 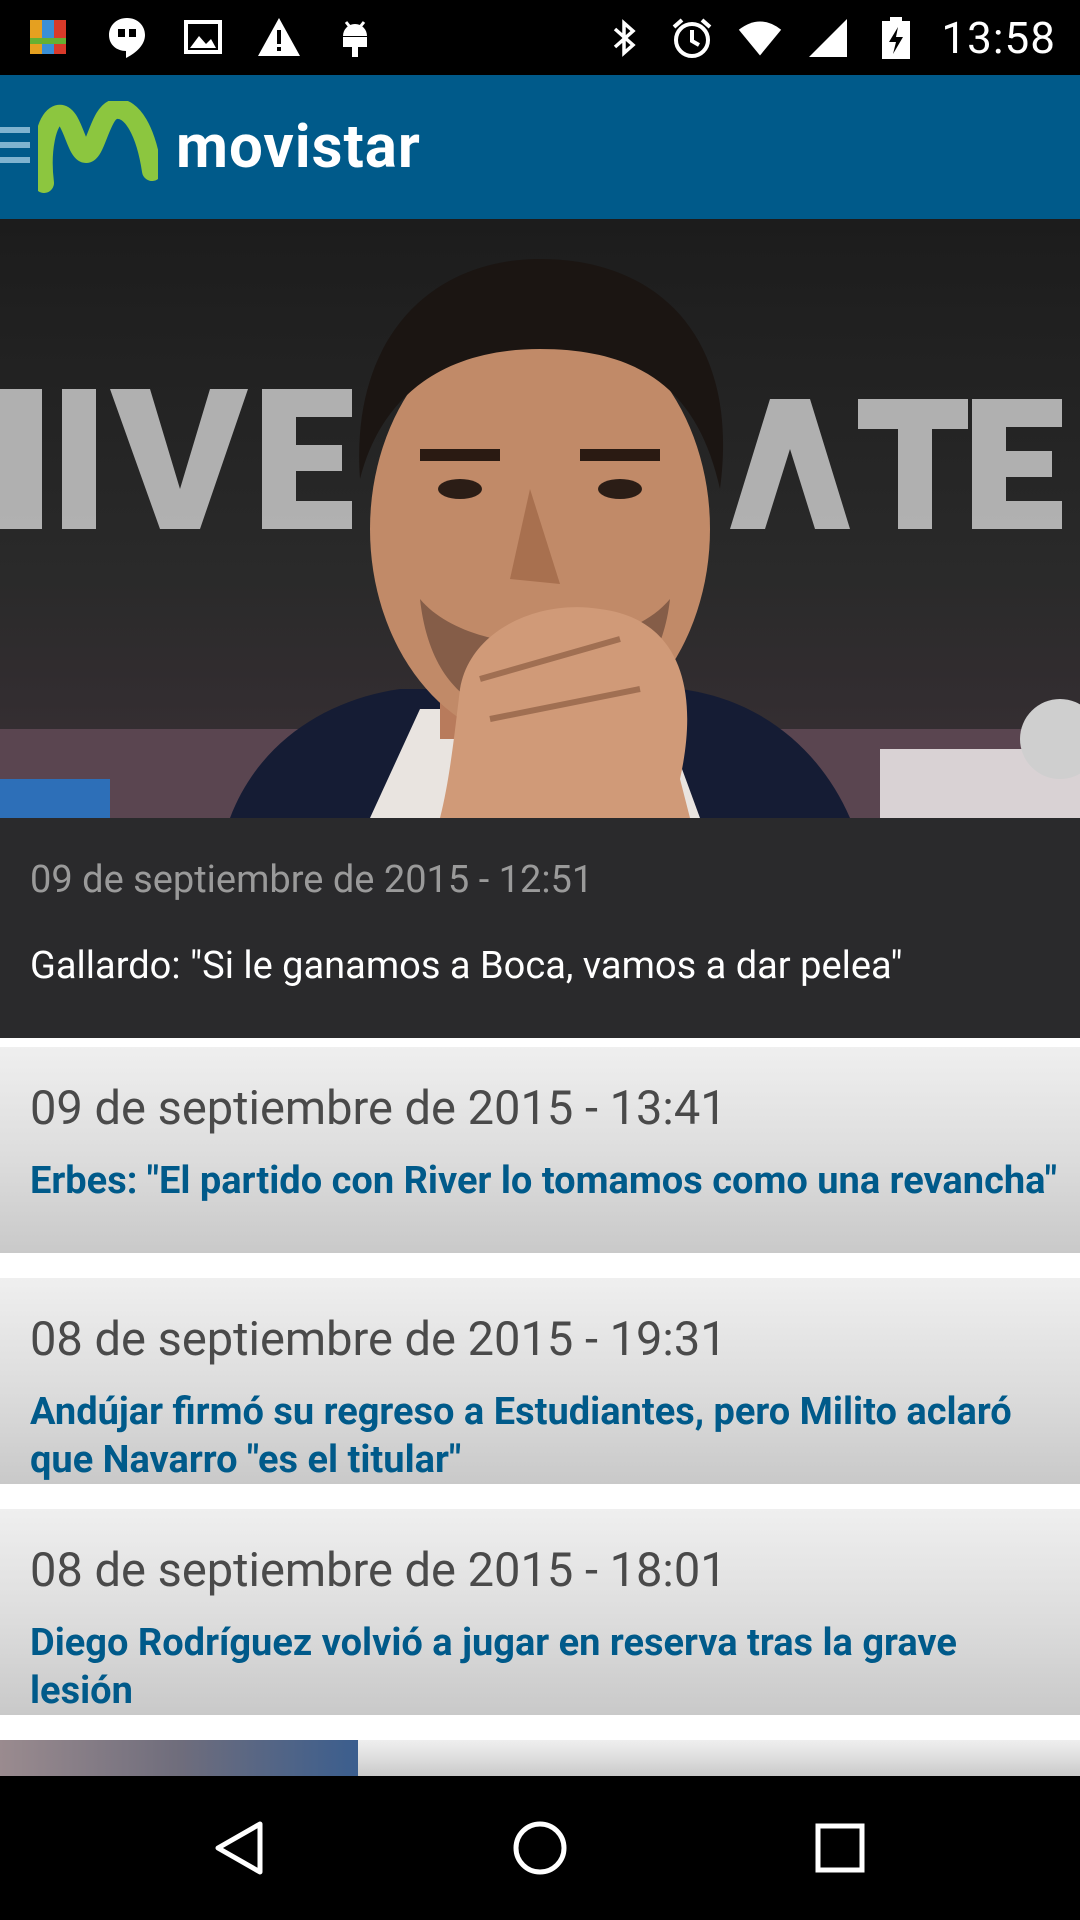 I want to click on news-item-date: 09 de septiembre de 2015 - 13:41, so click(x=378, y=1108).